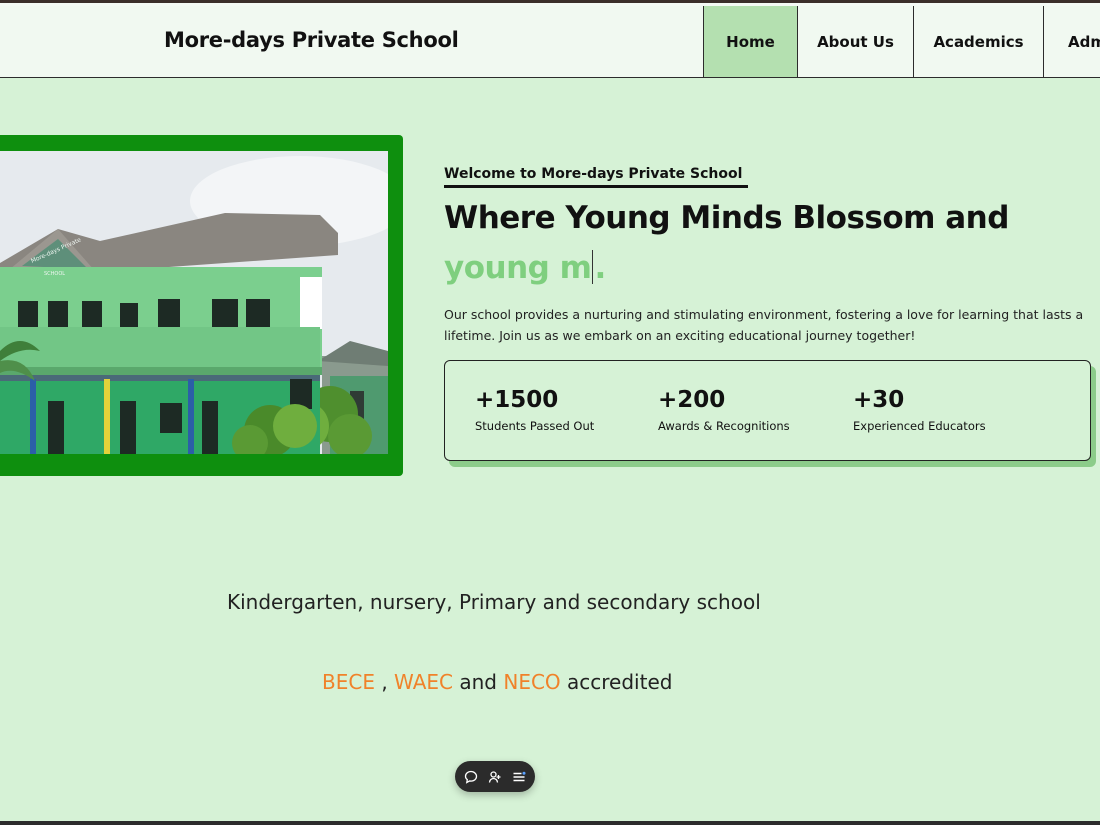 This screenshot has width=1100, height=825. I want to click on nav-item-home: Home, so click(750, 41).